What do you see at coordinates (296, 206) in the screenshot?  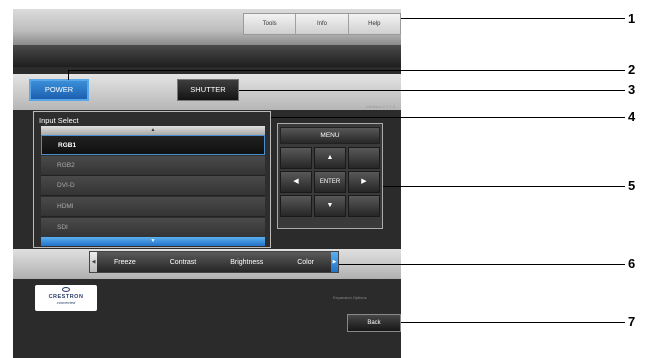 I see `pad-blank-bl` at bounding box center [296, 206].